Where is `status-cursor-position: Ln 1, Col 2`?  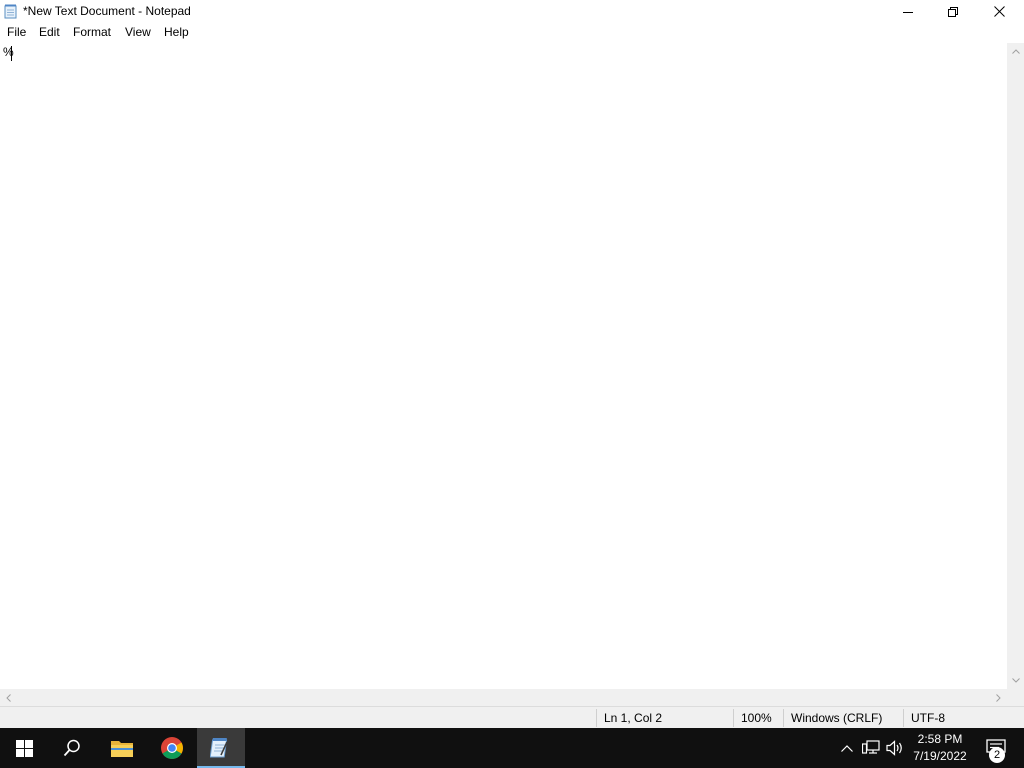
status-cursor-position: Ln 1, Col 2 is located at coordinates (633, 718).